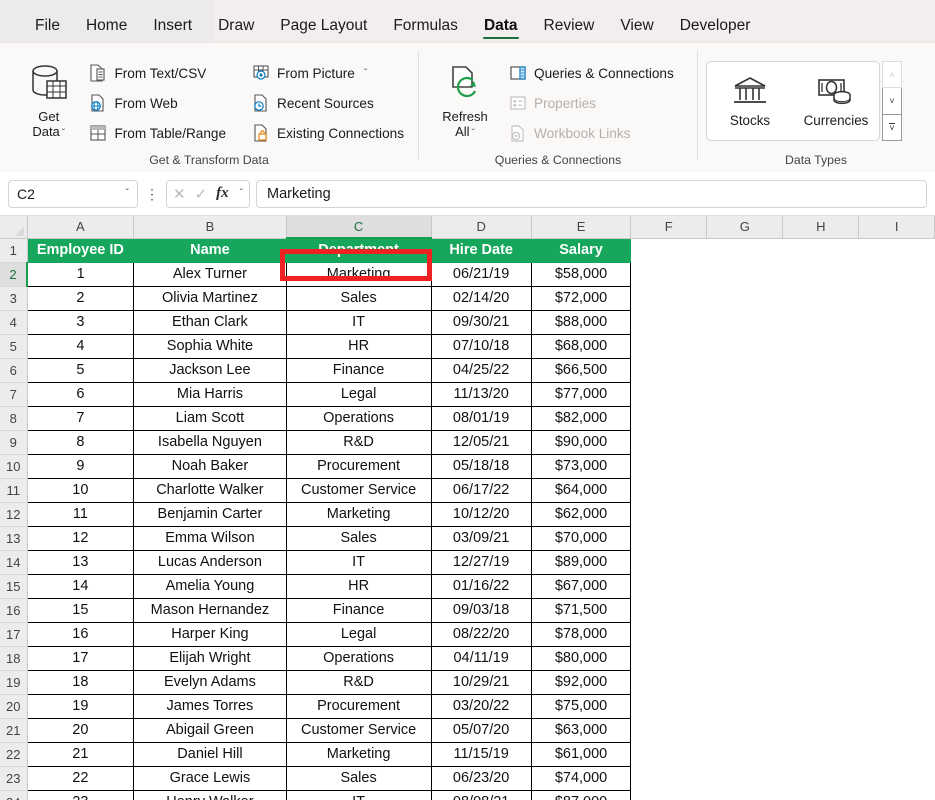 The width and height of the screenshot is (935, 800). What do you see at coordinates (359, 370) in the screenshot?
I see `table-cell: Finance` at bounding box center [359, 370].